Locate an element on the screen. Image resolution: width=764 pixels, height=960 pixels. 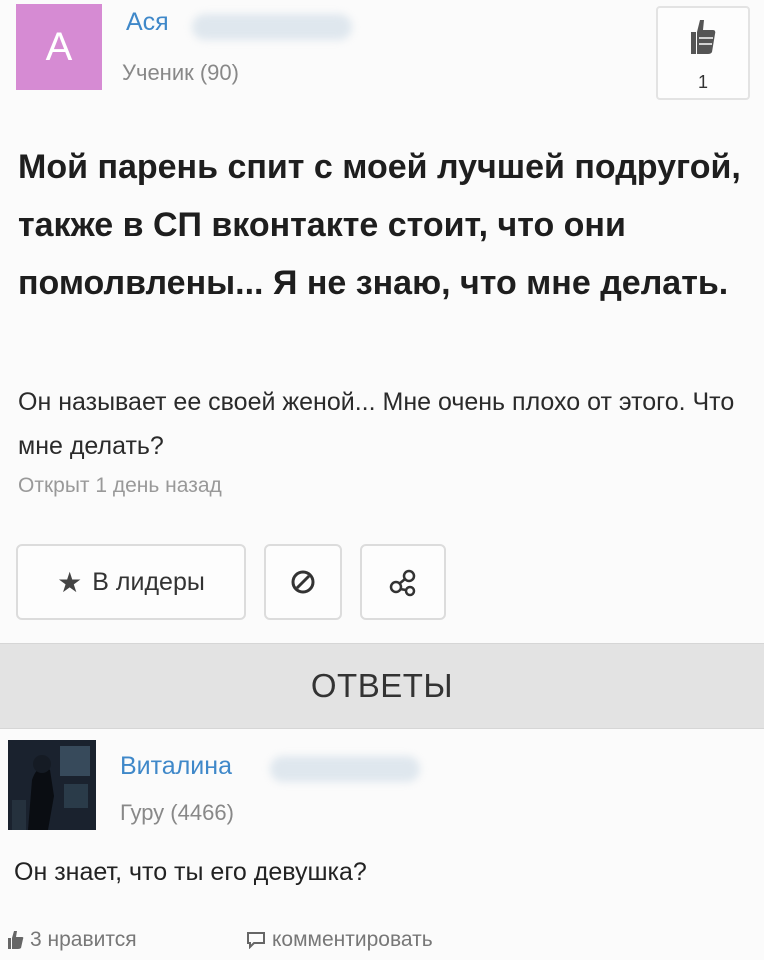
comment-icon is located at coordinates (256, 940).